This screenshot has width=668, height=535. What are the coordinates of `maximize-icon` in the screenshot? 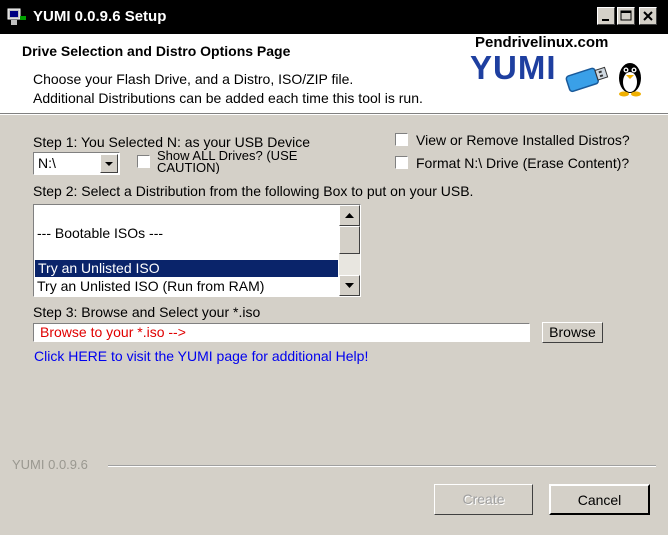 It's located at (626, 15).